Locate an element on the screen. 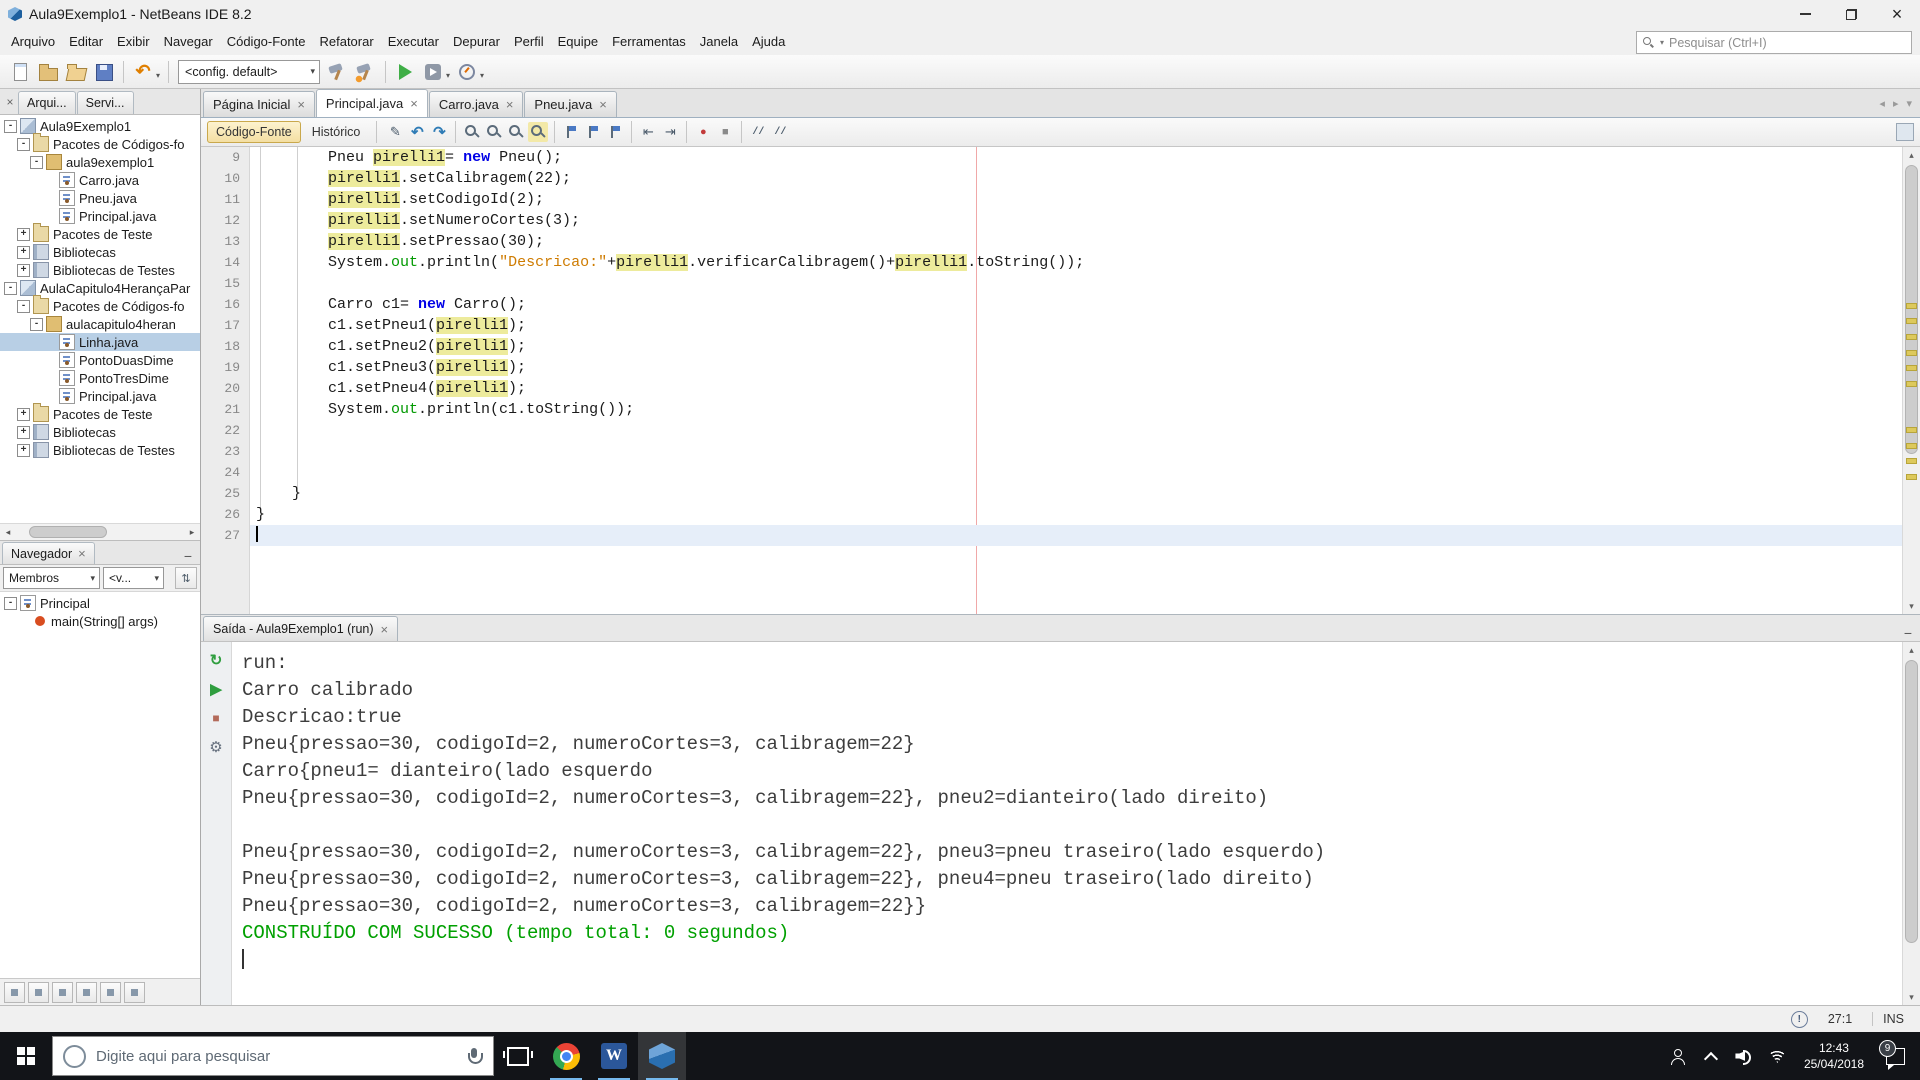 The height and width of the screenshot is (1080, 1920). tree-item-pontoduasdime: PontoDuasDime is located at coordinates (100, 360).